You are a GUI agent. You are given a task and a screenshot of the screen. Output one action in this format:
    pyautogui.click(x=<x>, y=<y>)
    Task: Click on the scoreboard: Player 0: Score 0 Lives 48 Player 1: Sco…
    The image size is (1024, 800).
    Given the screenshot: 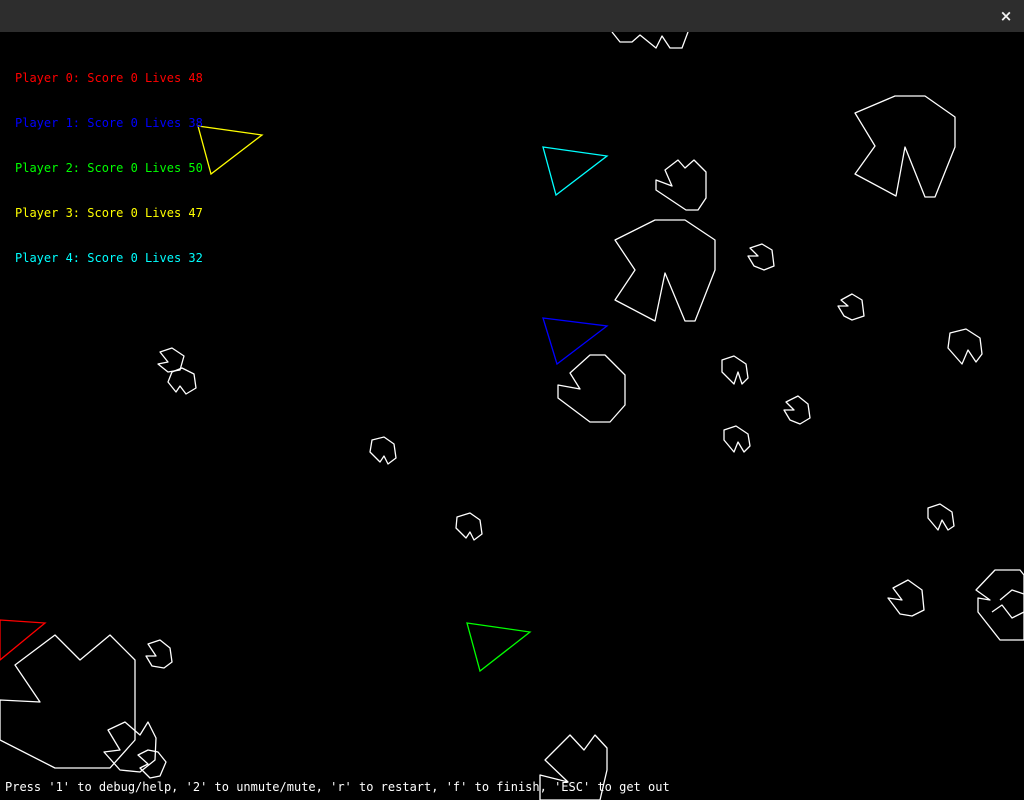 What is the action you would take?
    pyautogui.click(x=109, y=168)
    